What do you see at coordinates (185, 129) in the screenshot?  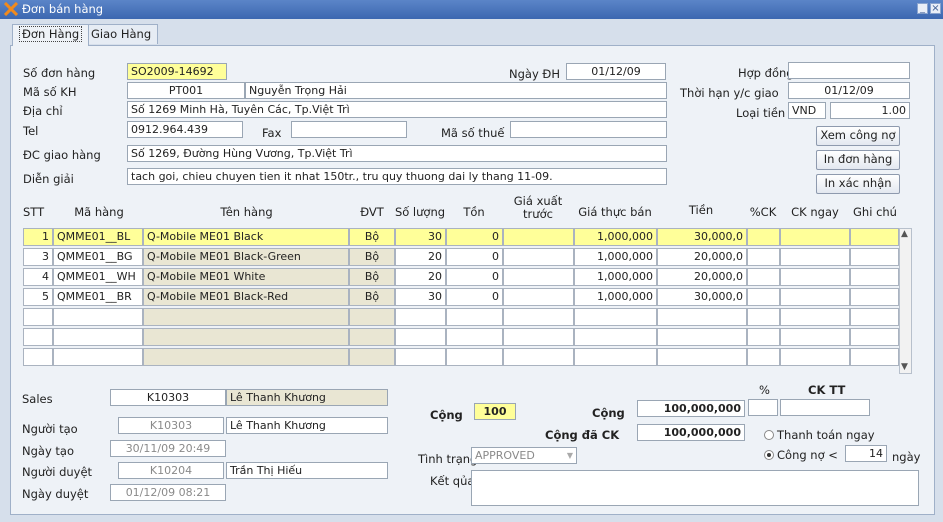 I see `tel-field: 0912.964.439` at bounding box center [185, 129].